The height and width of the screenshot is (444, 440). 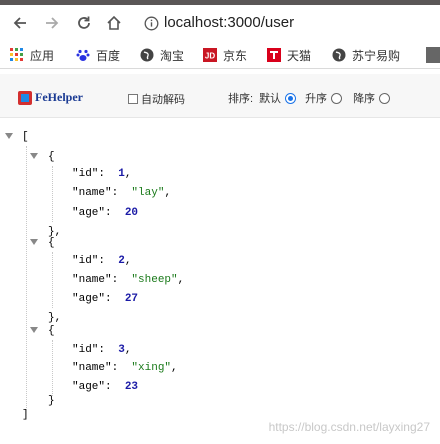 I want to click on json-row: "id": 2,, so click(x=102, y=261).